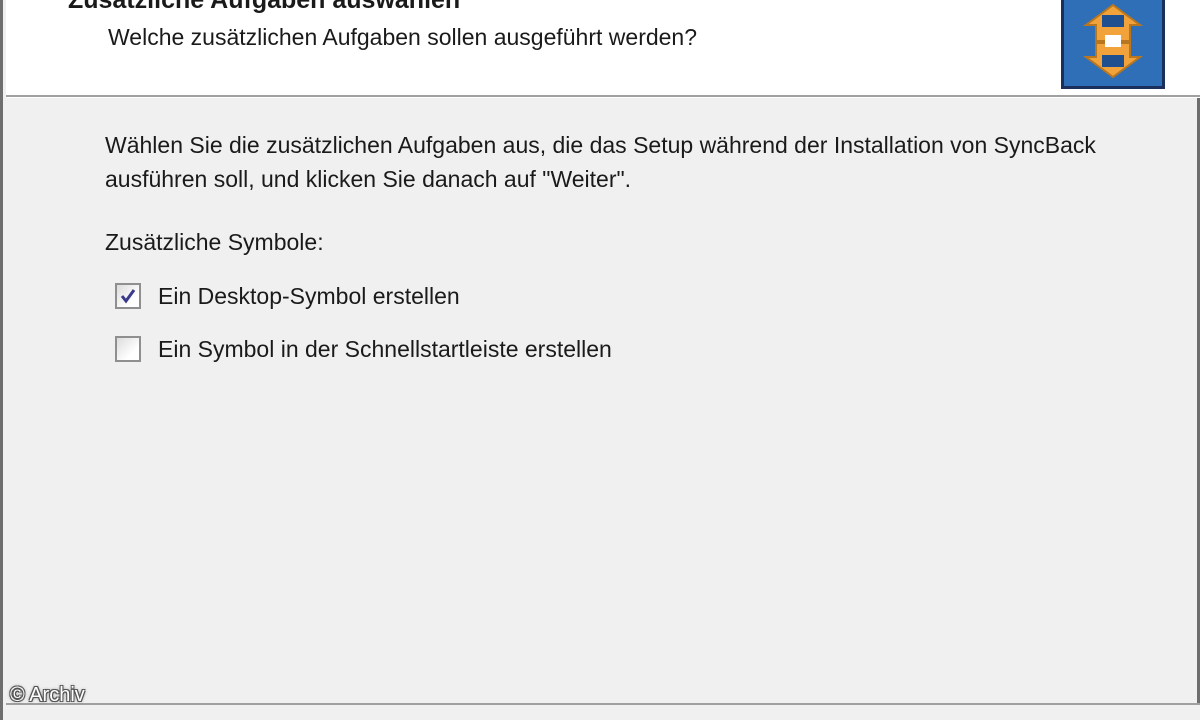  I want to click on checkbox-unchecked, so click(128, 349).